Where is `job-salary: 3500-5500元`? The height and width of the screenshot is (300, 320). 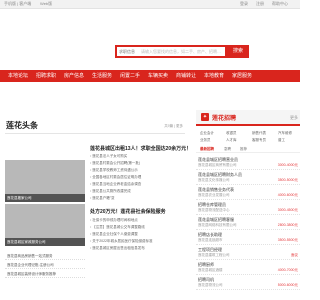 job-salary: 3500-5500元 is located at coordinates (287, 240).